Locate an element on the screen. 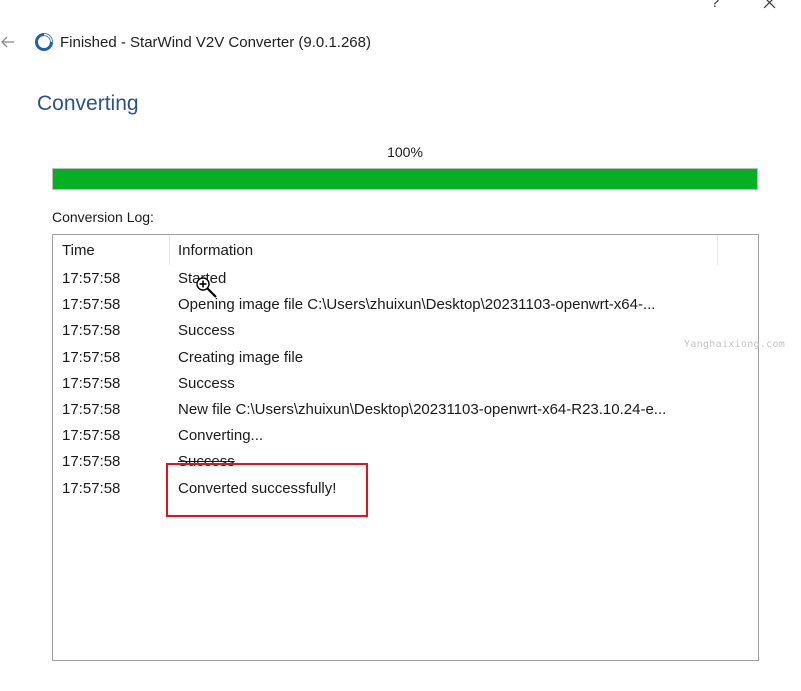 This screenshot has width=801, height=691. column-header-time: Time is located at coordinates (78, 250).